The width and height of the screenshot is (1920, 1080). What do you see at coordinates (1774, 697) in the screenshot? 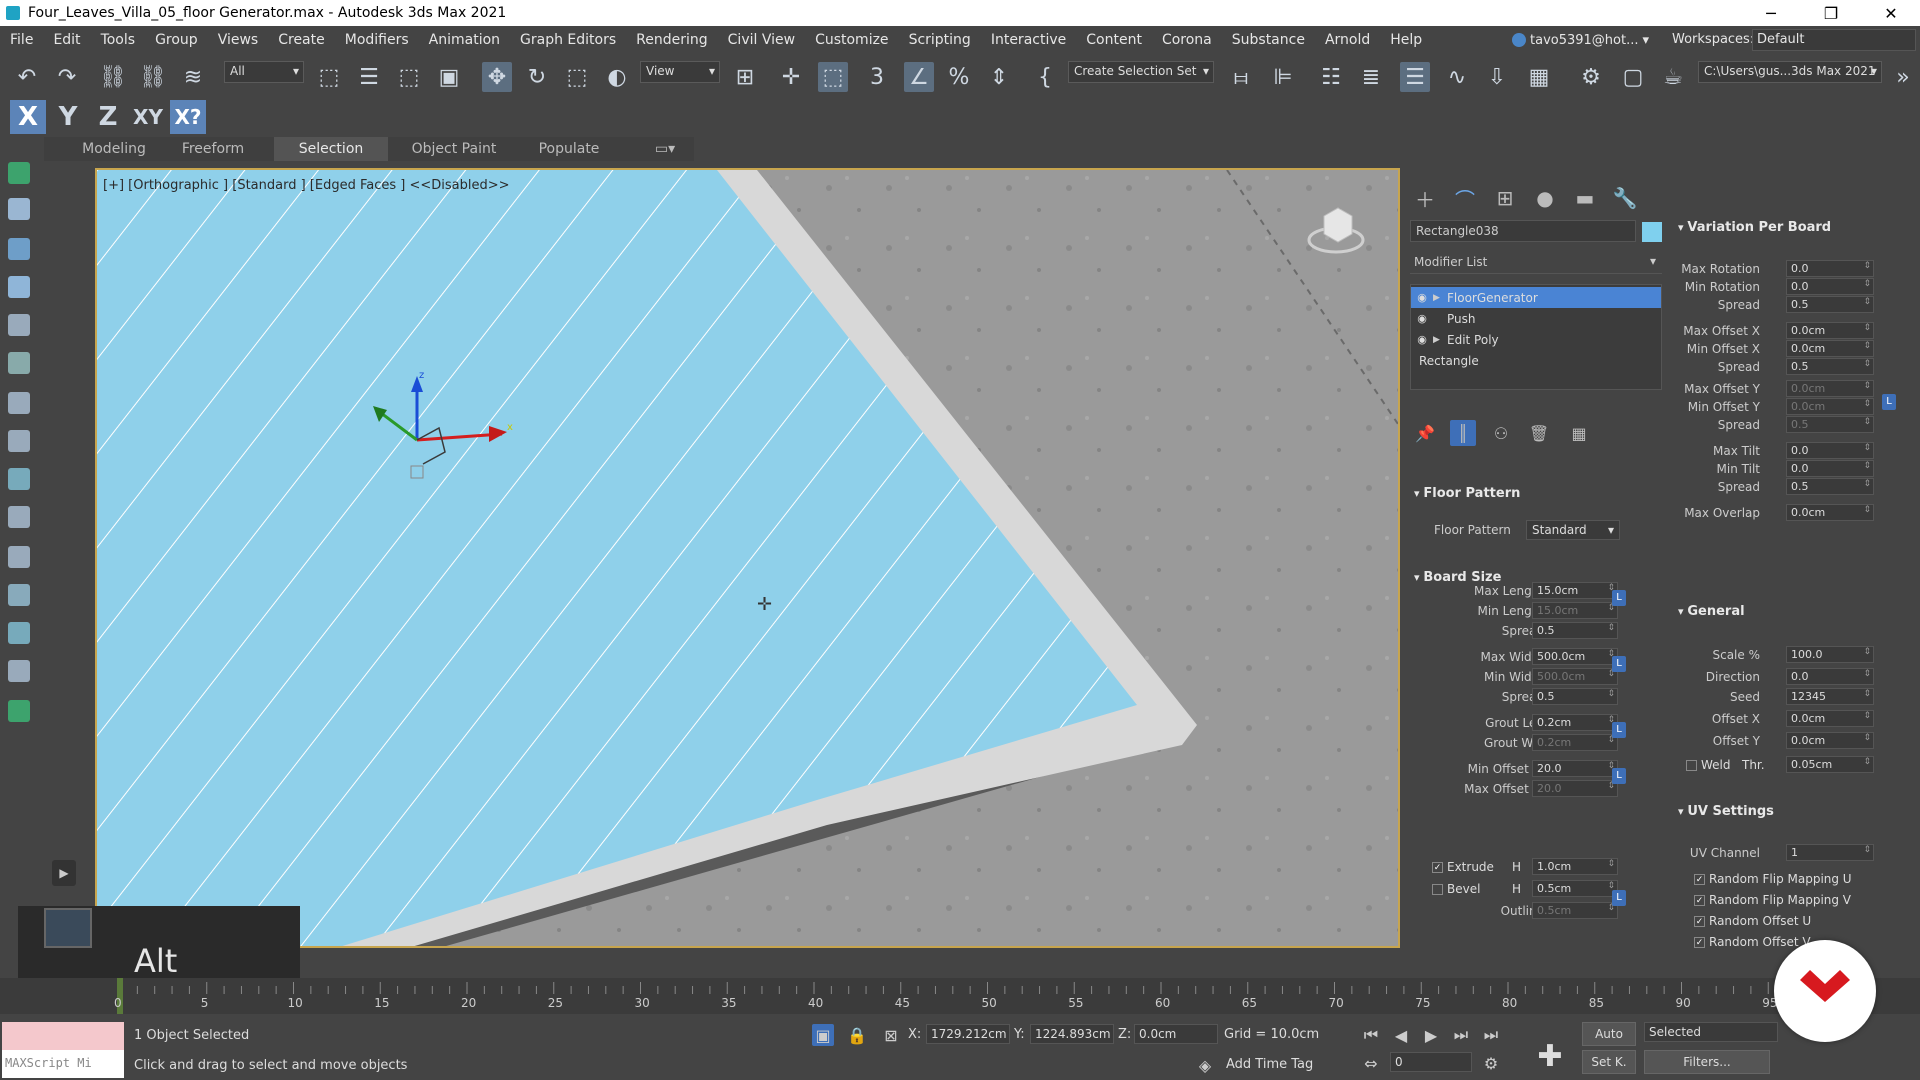
I see `general-row: Seed 12345` at bounding box center [1774, 697].